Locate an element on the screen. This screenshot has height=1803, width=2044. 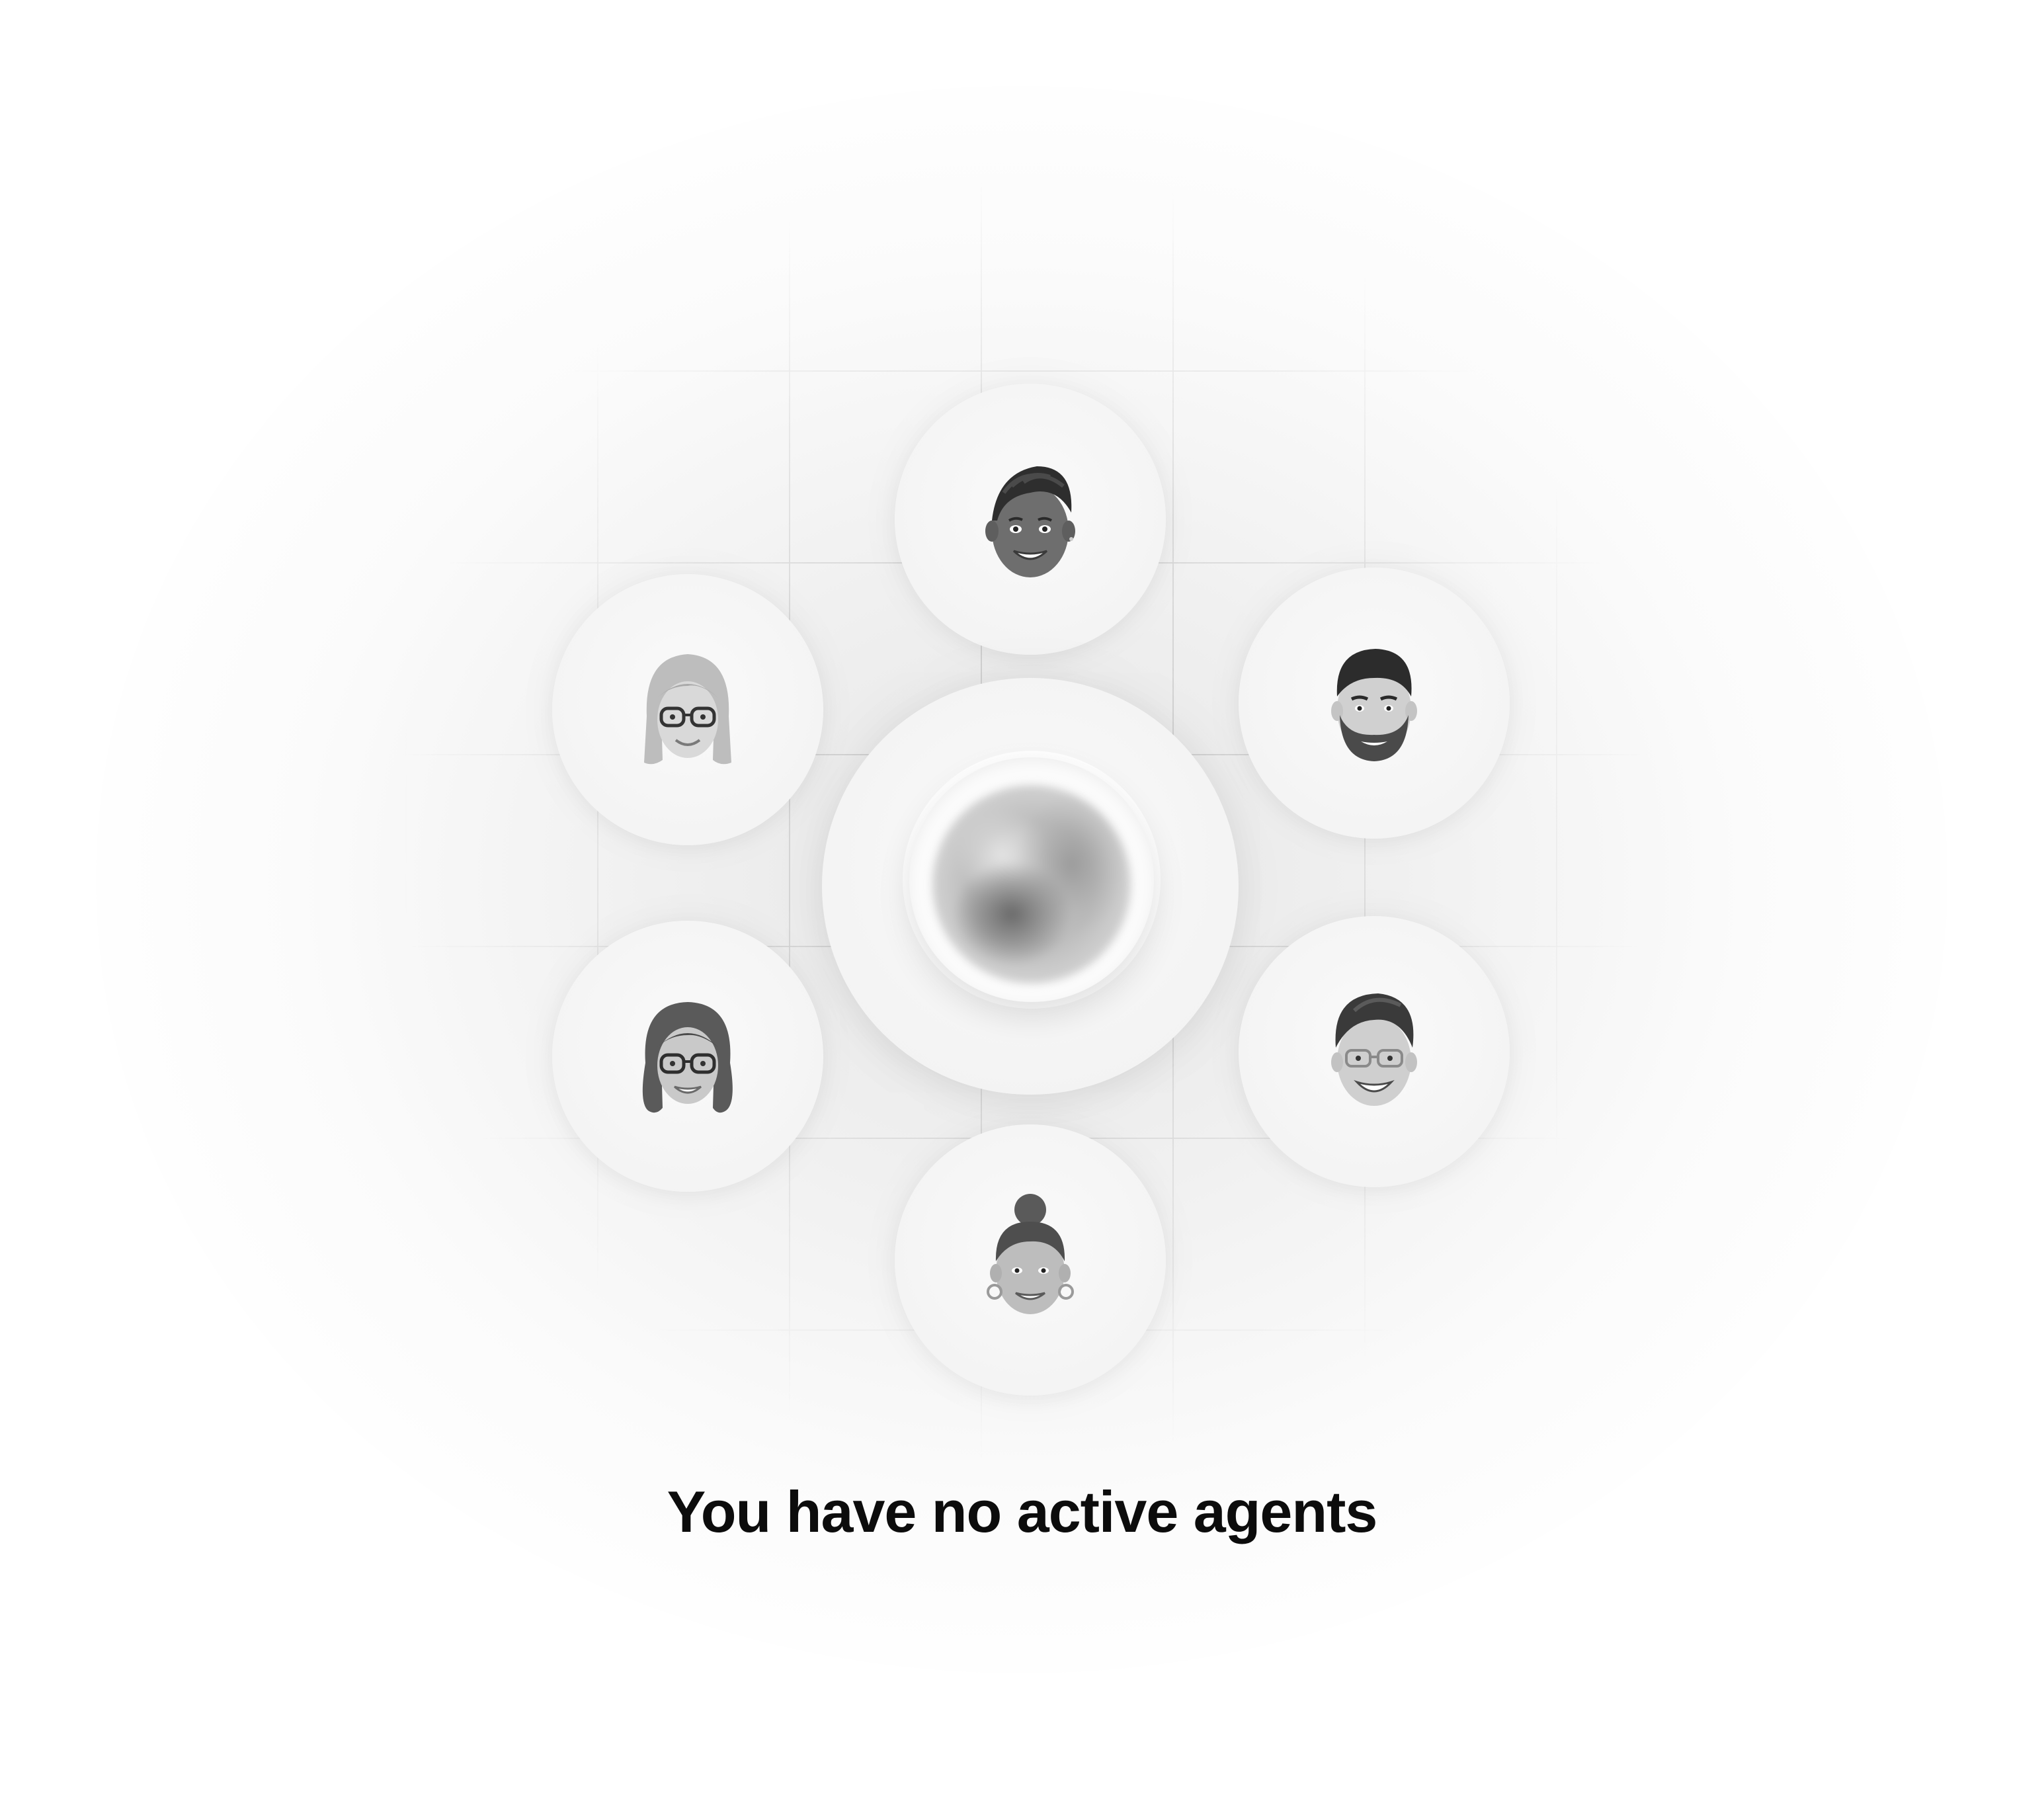
avatar-upper-left is located at coordinates (687, 709).